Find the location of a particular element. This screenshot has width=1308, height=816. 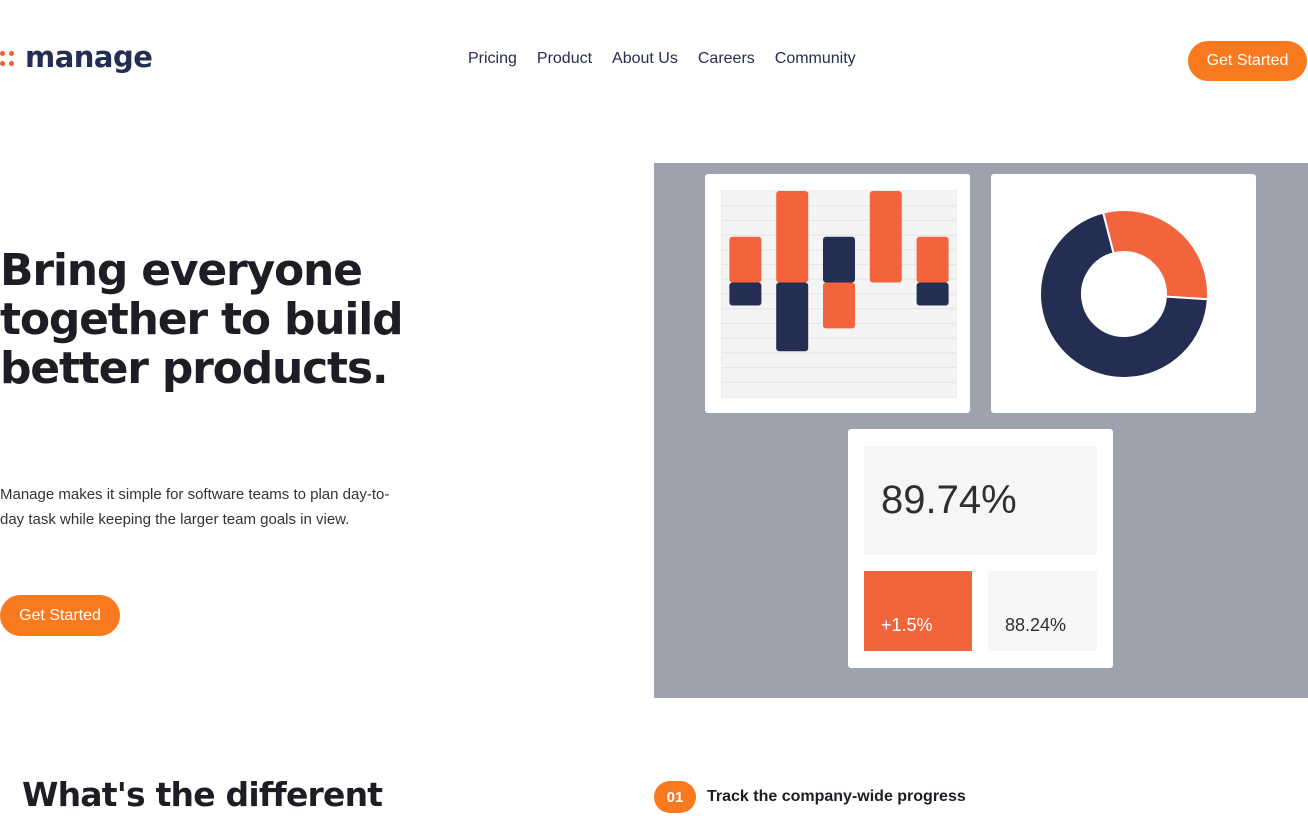

bar-chart is located at coordinates (839, 287).